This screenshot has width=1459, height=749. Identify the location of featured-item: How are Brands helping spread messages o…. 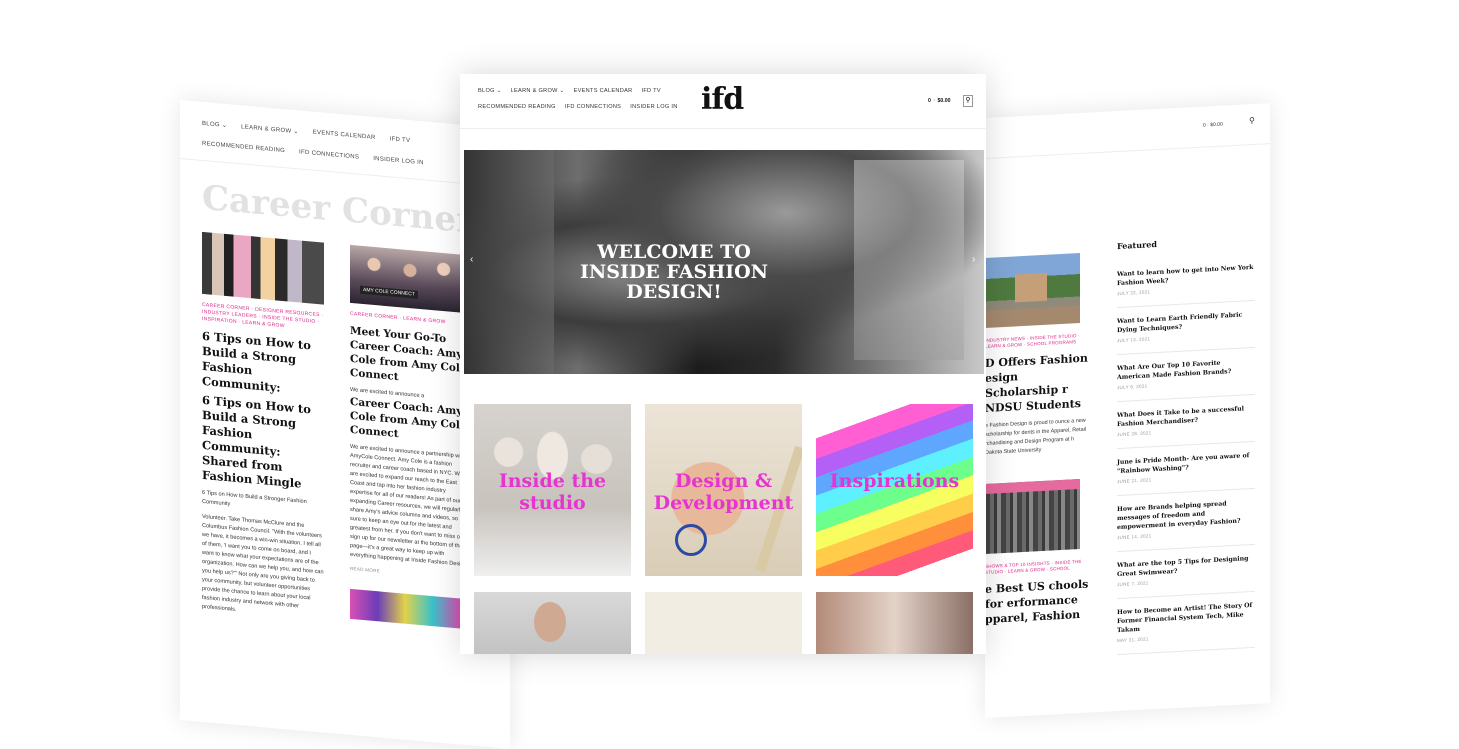
(1186, 520).